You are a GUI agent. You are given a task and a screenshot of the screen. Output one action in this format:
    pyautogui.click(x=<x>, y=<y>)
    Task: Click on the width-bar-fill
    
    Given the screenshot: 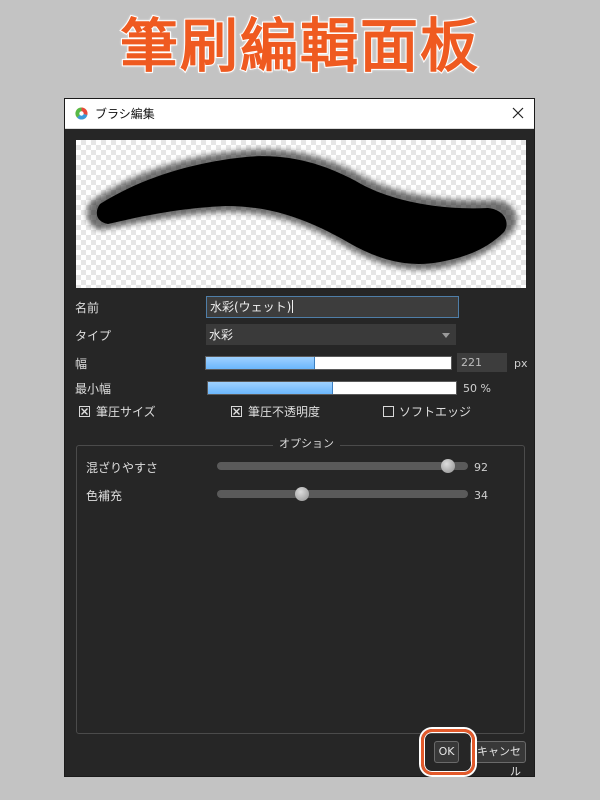 What is the action you would take?
    pyautogui.click(x=260, y=363)
    